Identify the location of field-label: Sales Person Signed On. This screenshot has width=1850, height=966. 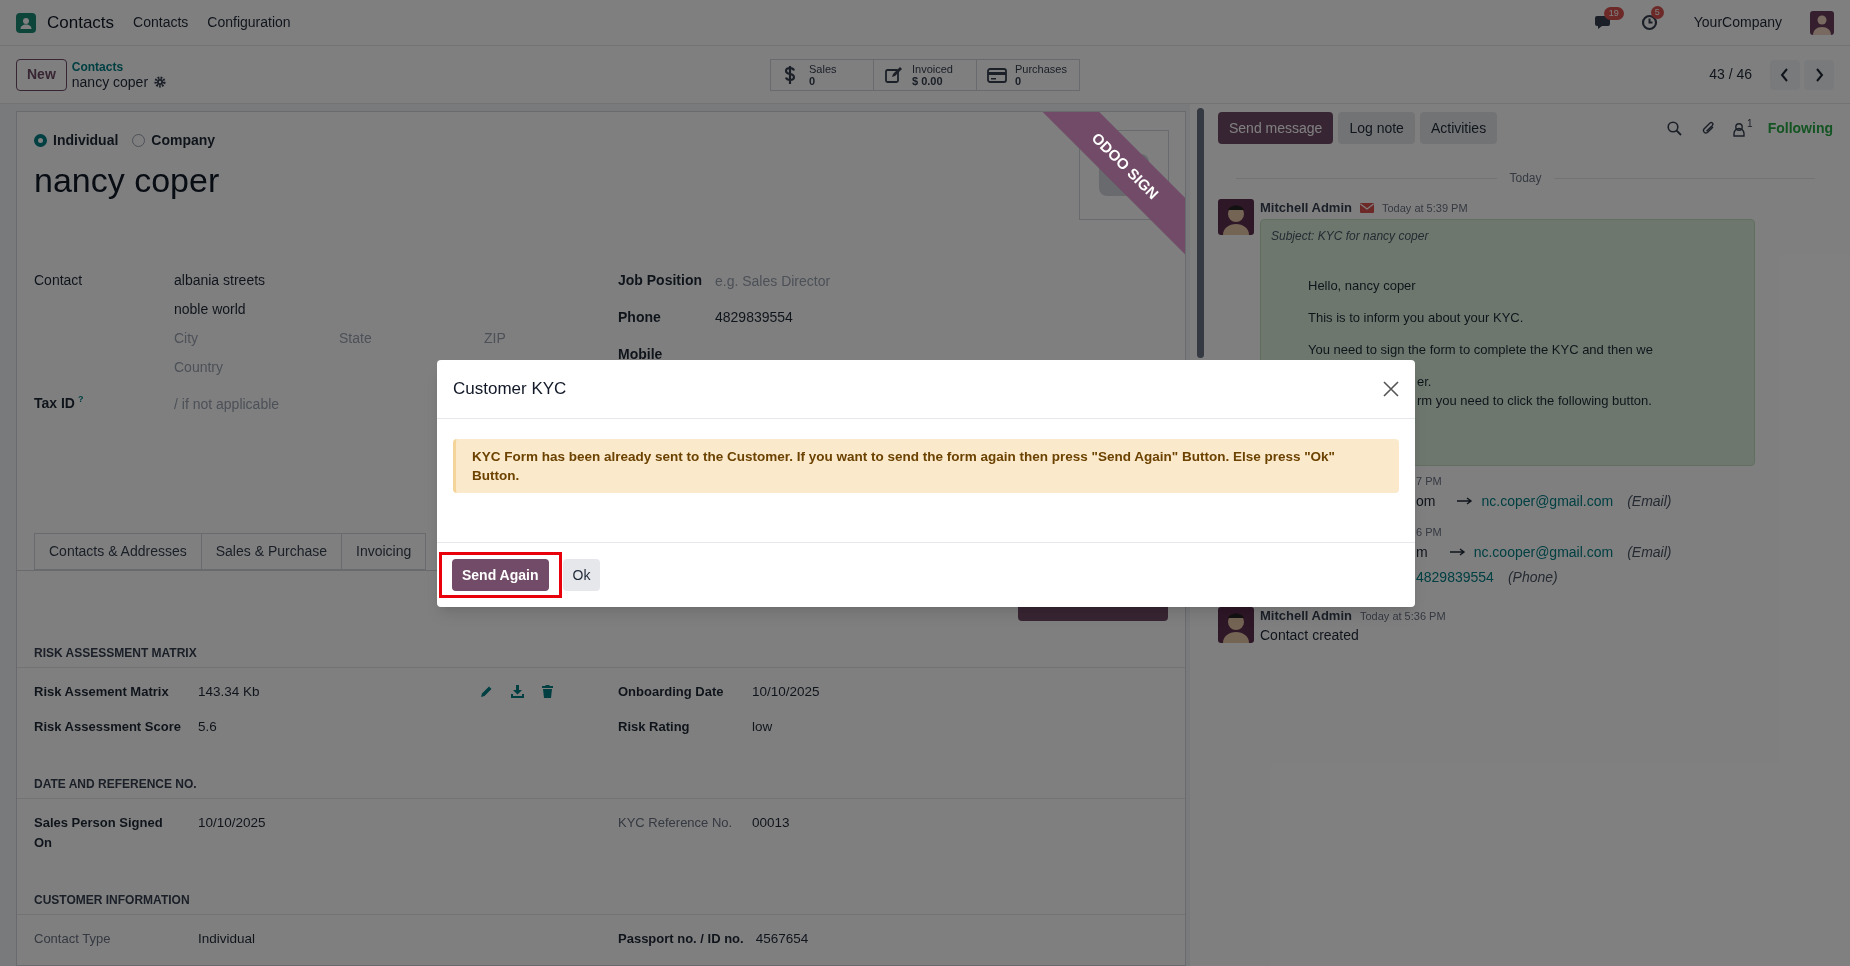
(99, 833).